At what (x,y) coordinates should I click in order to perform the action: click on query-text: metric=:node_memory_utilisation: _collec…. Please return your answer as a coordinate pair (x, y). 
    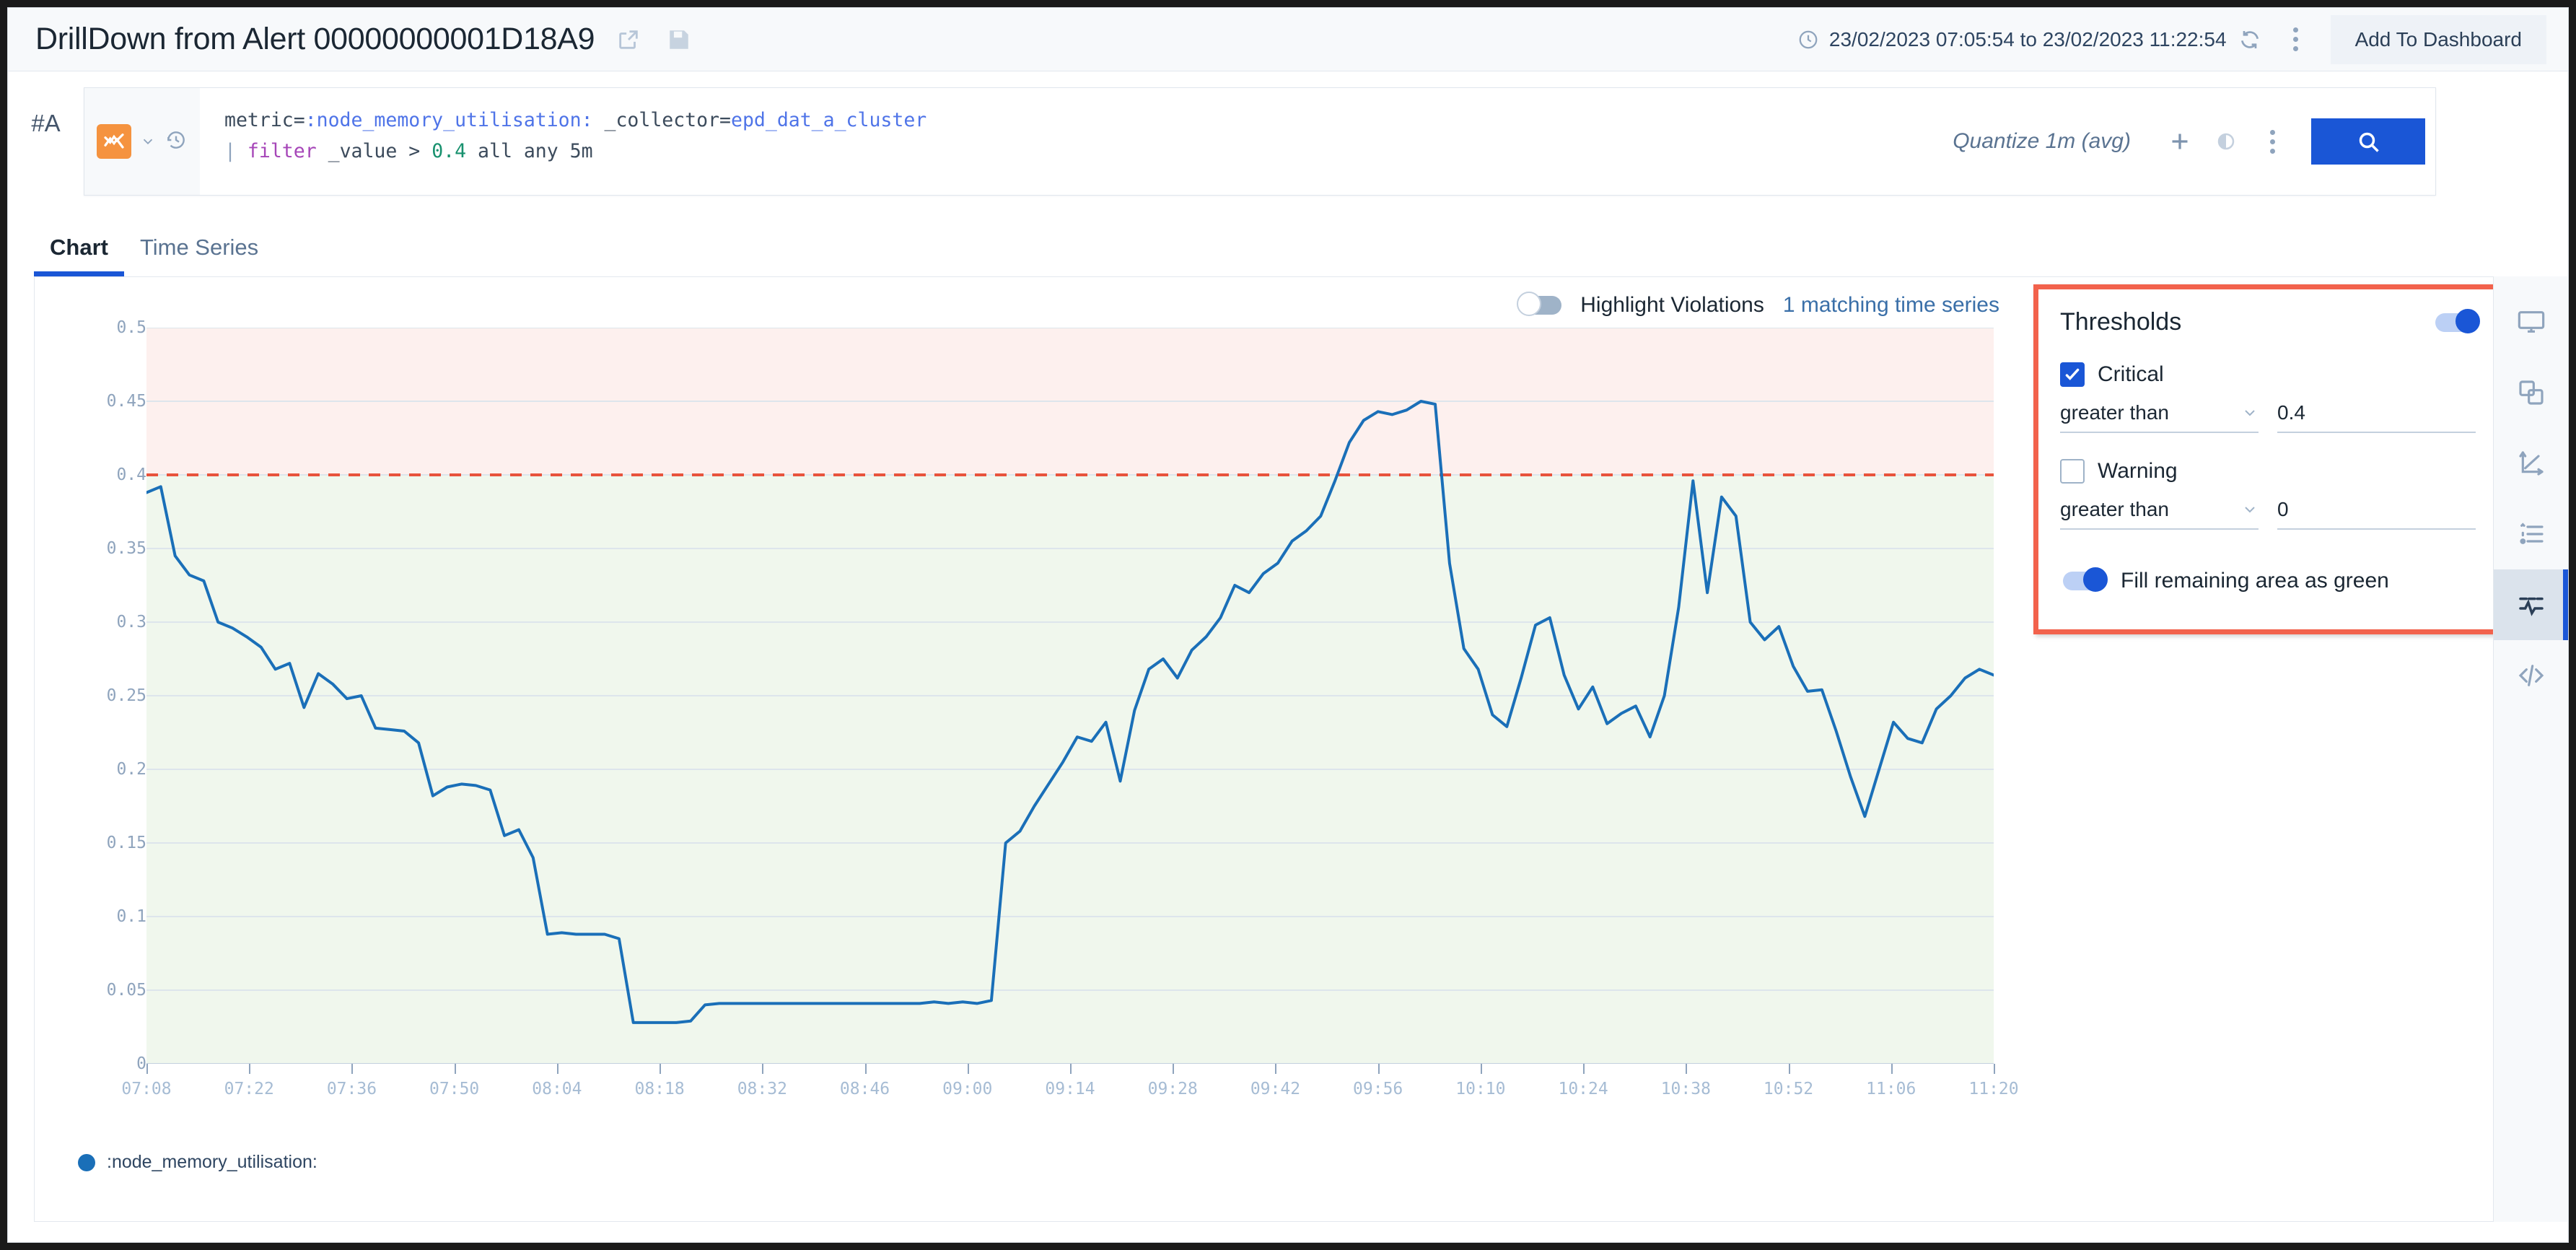
    Looking at the image, I should click on (563, 127).